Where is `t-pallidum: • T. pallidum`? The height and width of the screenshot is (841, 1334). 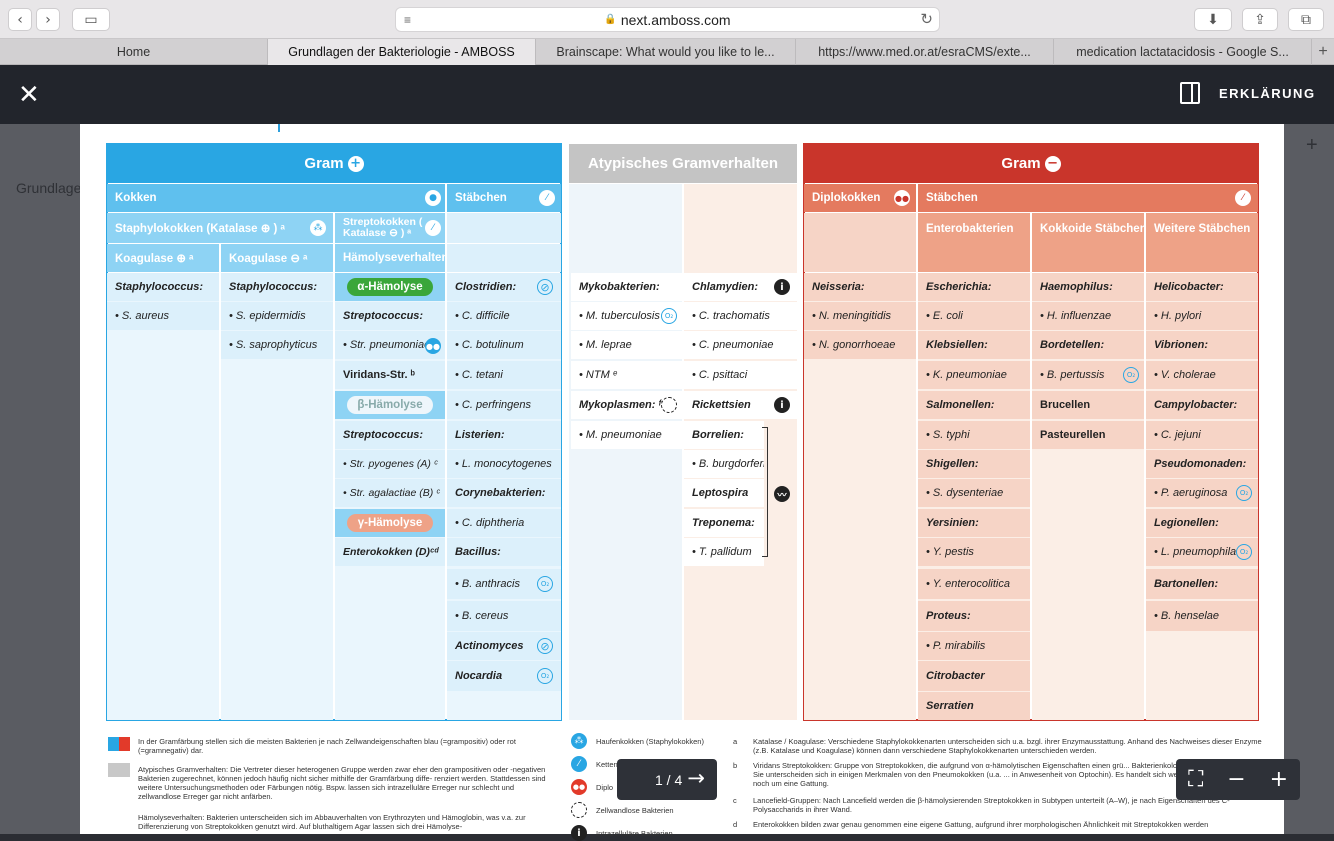
t-pallidum: • T. pallidum is located at coordinates (724, 552).